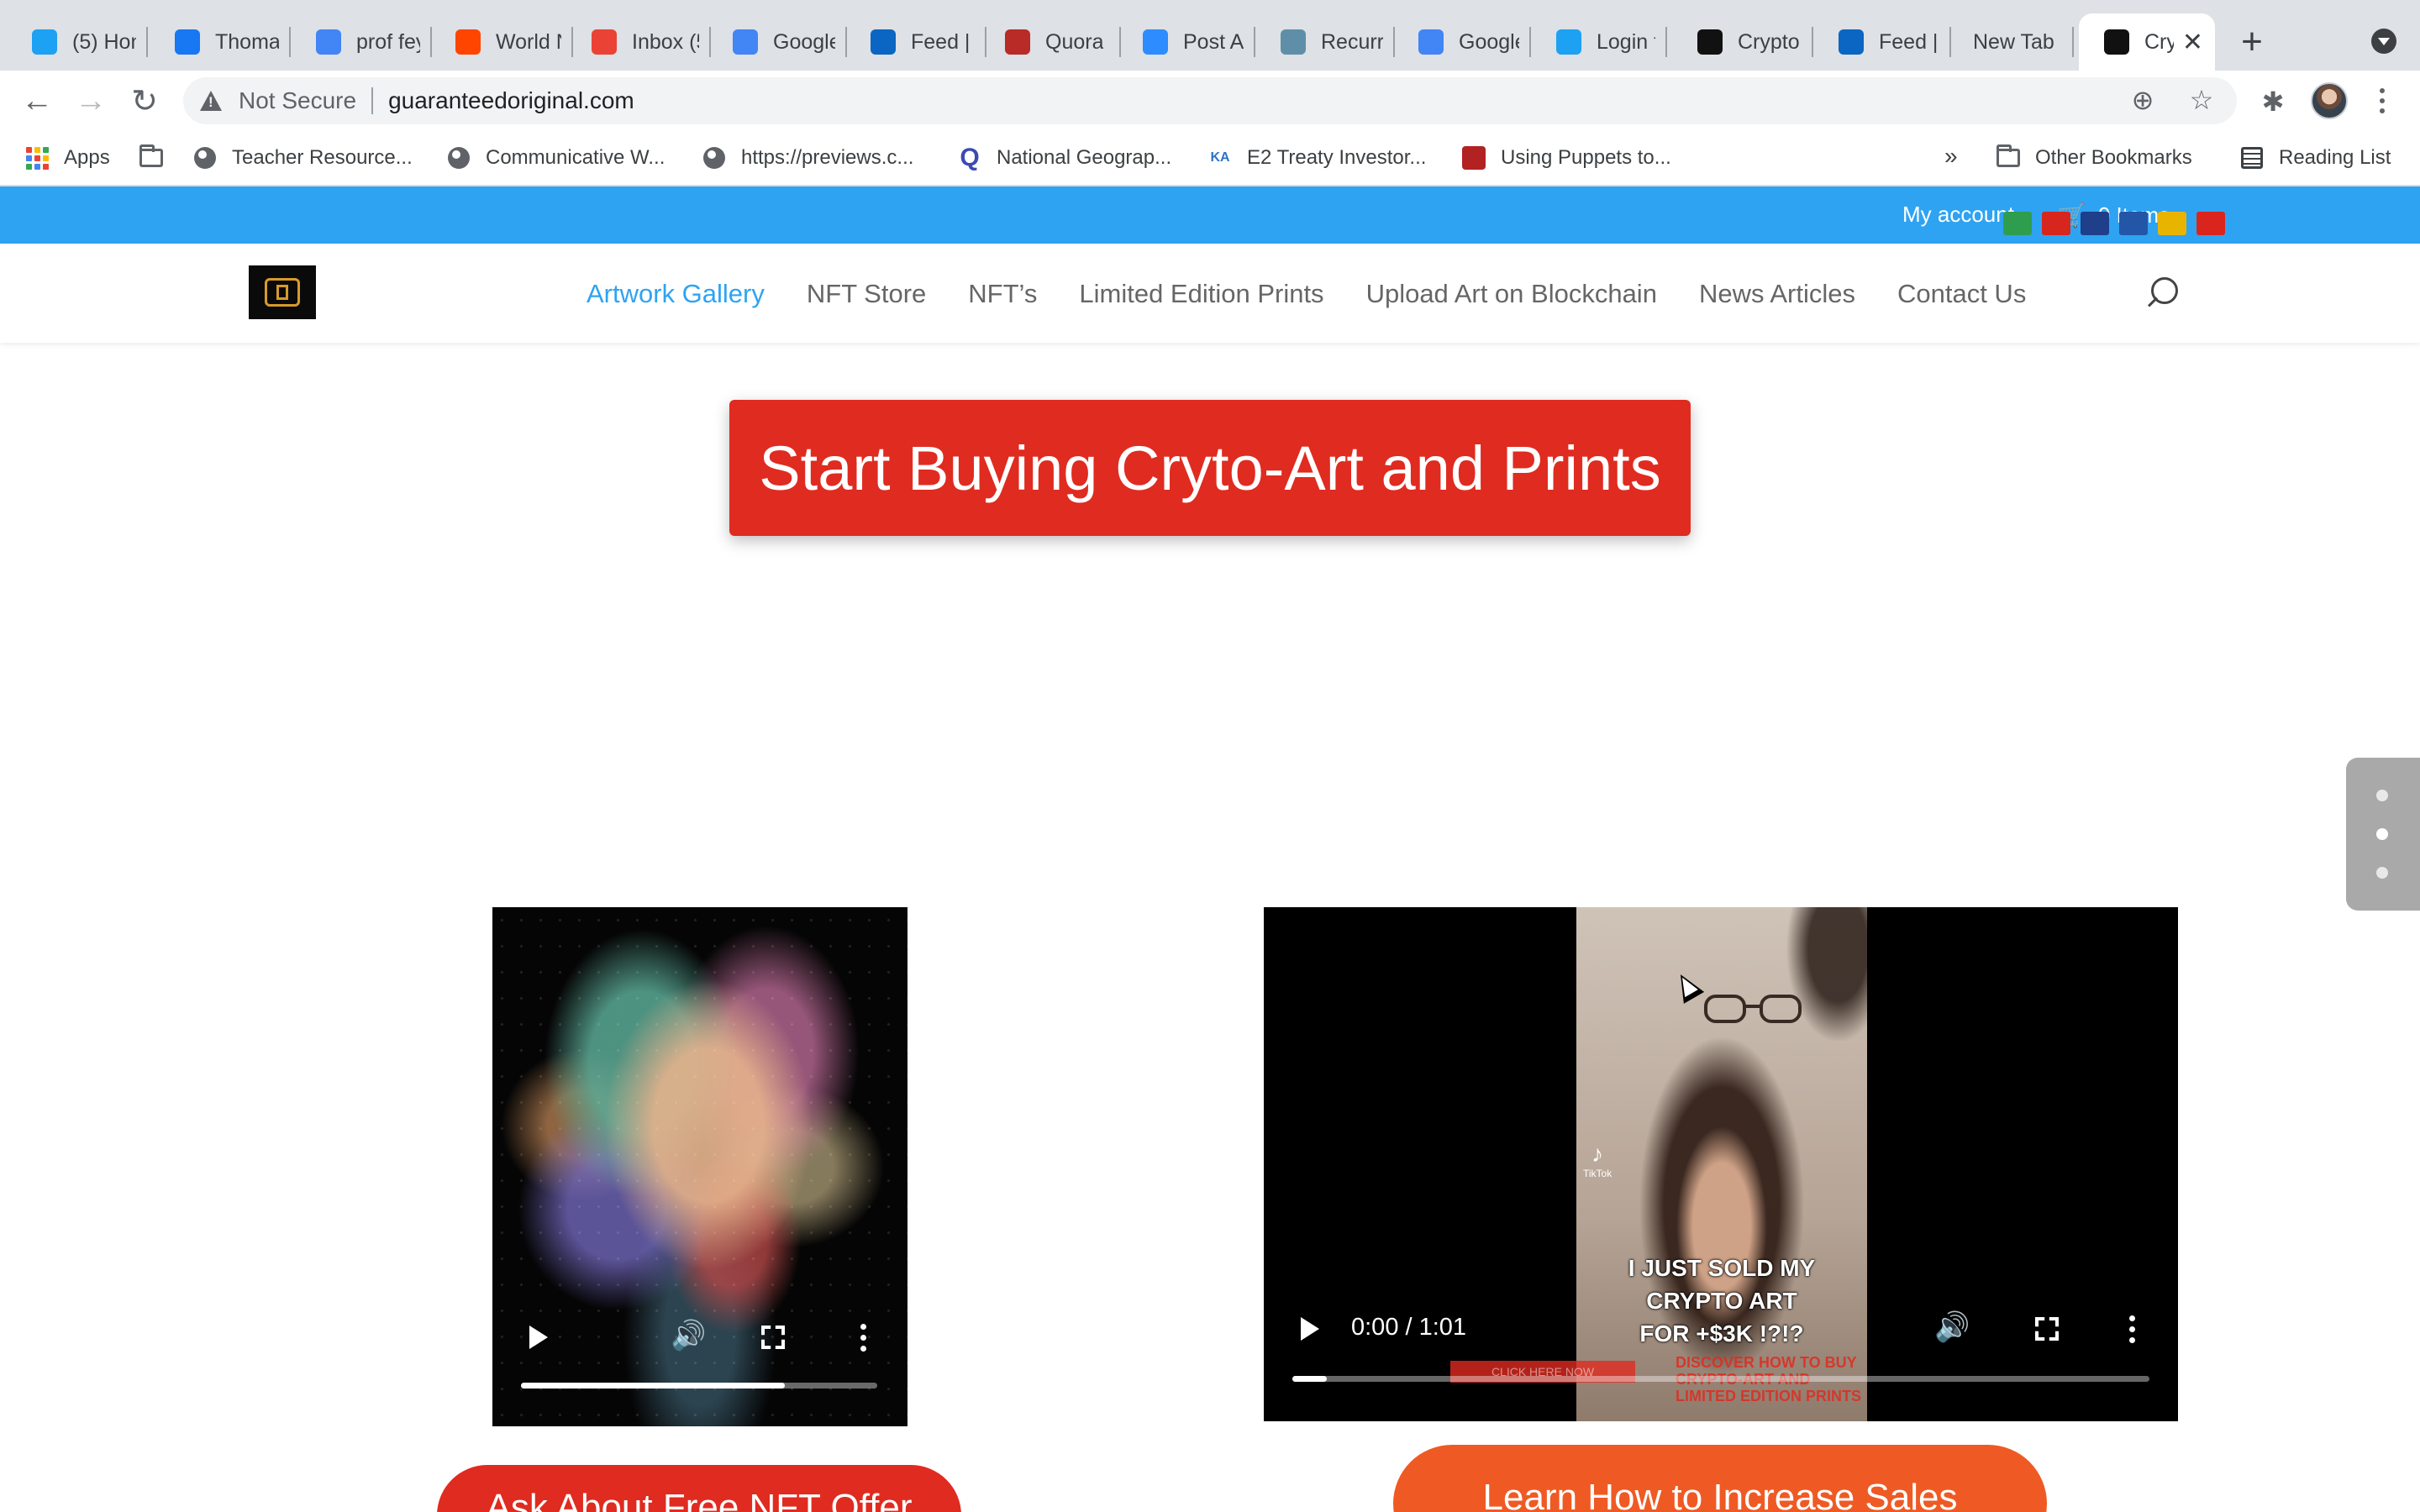  What do you see at coordinates (2383, 100) in the screenshot?
I see `browser-menu-icon` at bounding box center [2383, 100].